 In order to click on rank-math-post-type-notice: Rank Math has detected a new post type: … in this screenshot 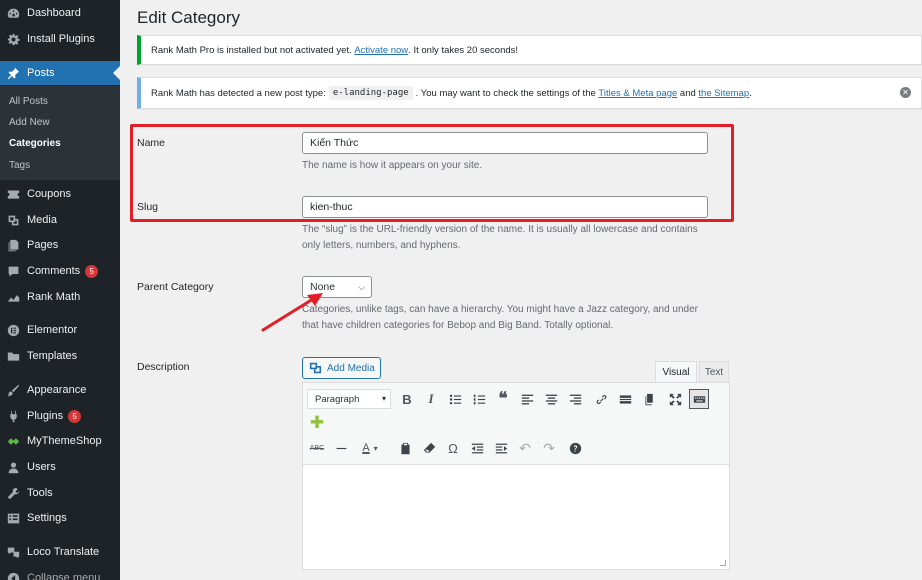, I will do `click(529, 93)`.